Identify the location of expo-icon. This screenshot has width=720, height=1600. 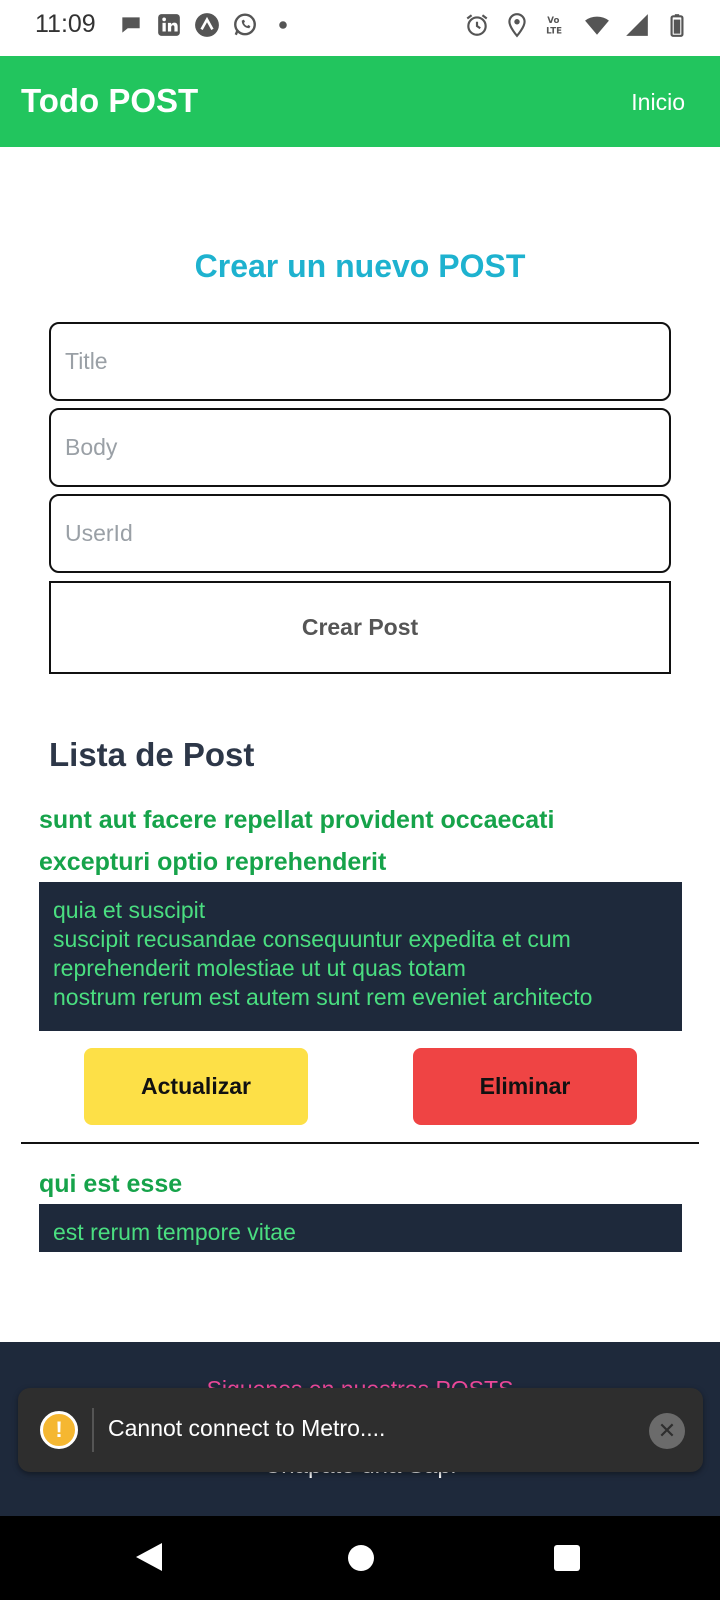
(207, 25).